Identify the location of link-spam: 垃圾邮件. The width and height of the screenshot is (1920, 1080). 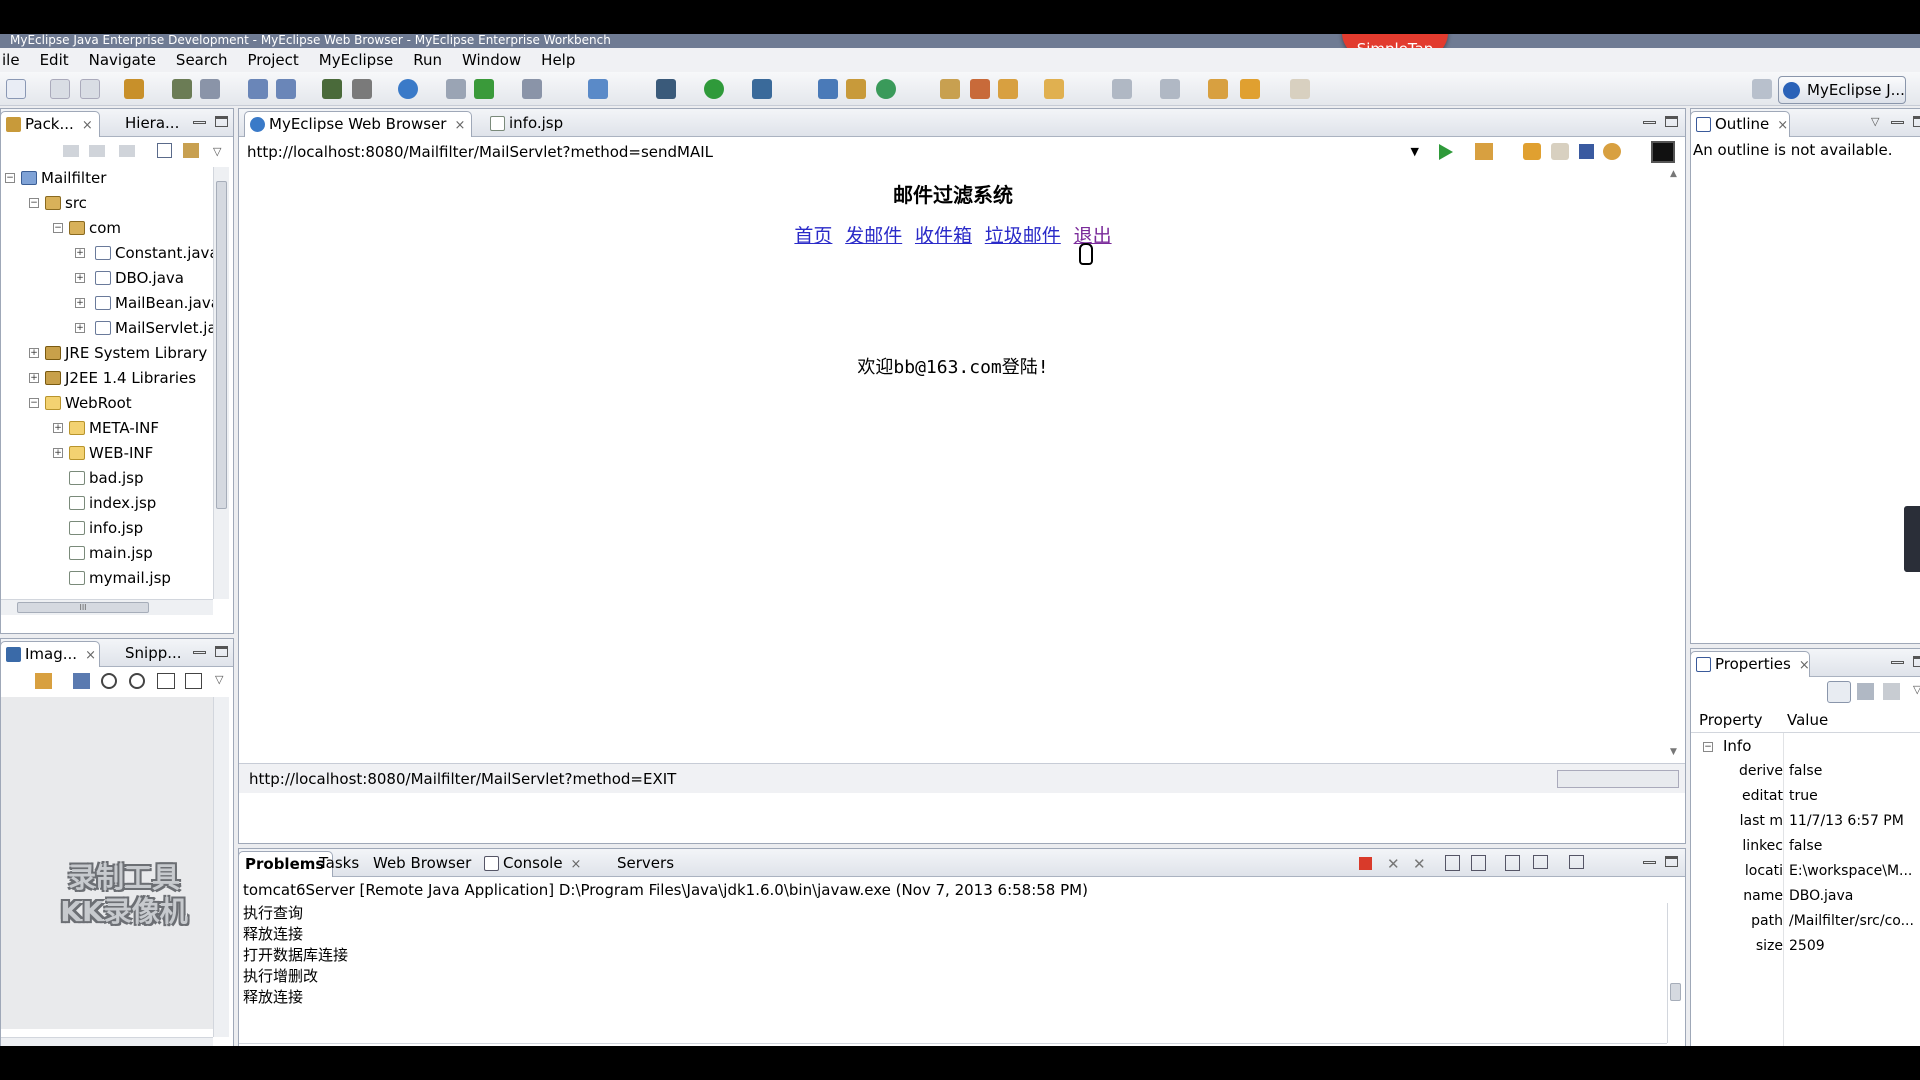
(1023, 236).